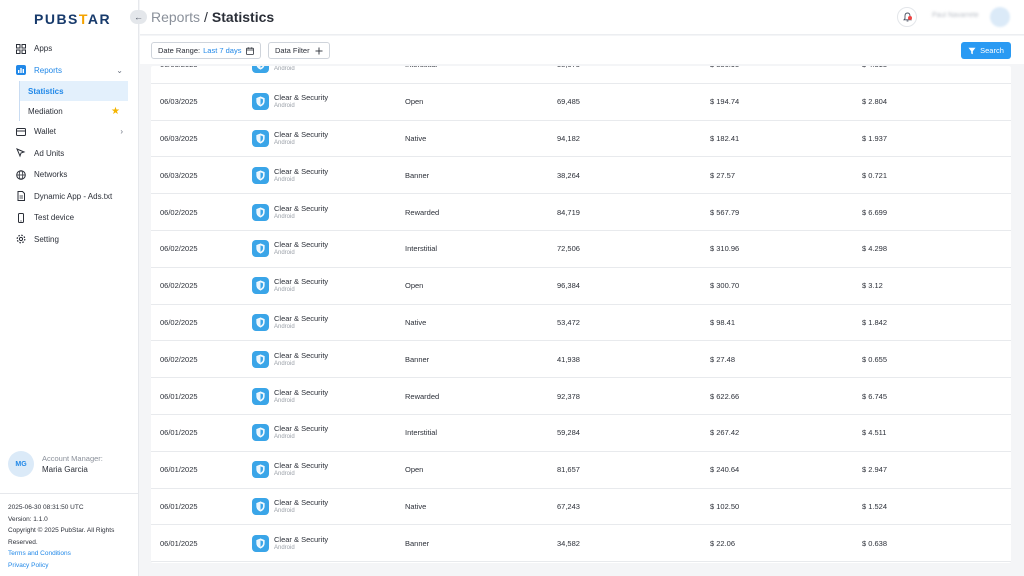  I want to click on avatar: MG, so click(21, 464).